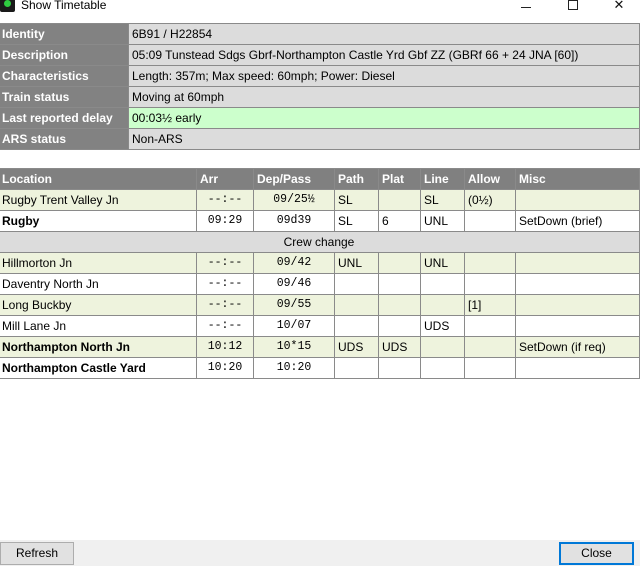 This screenshot has height=566, width=640. I want to click on cell-dep: 09/42, so click(294, 263).